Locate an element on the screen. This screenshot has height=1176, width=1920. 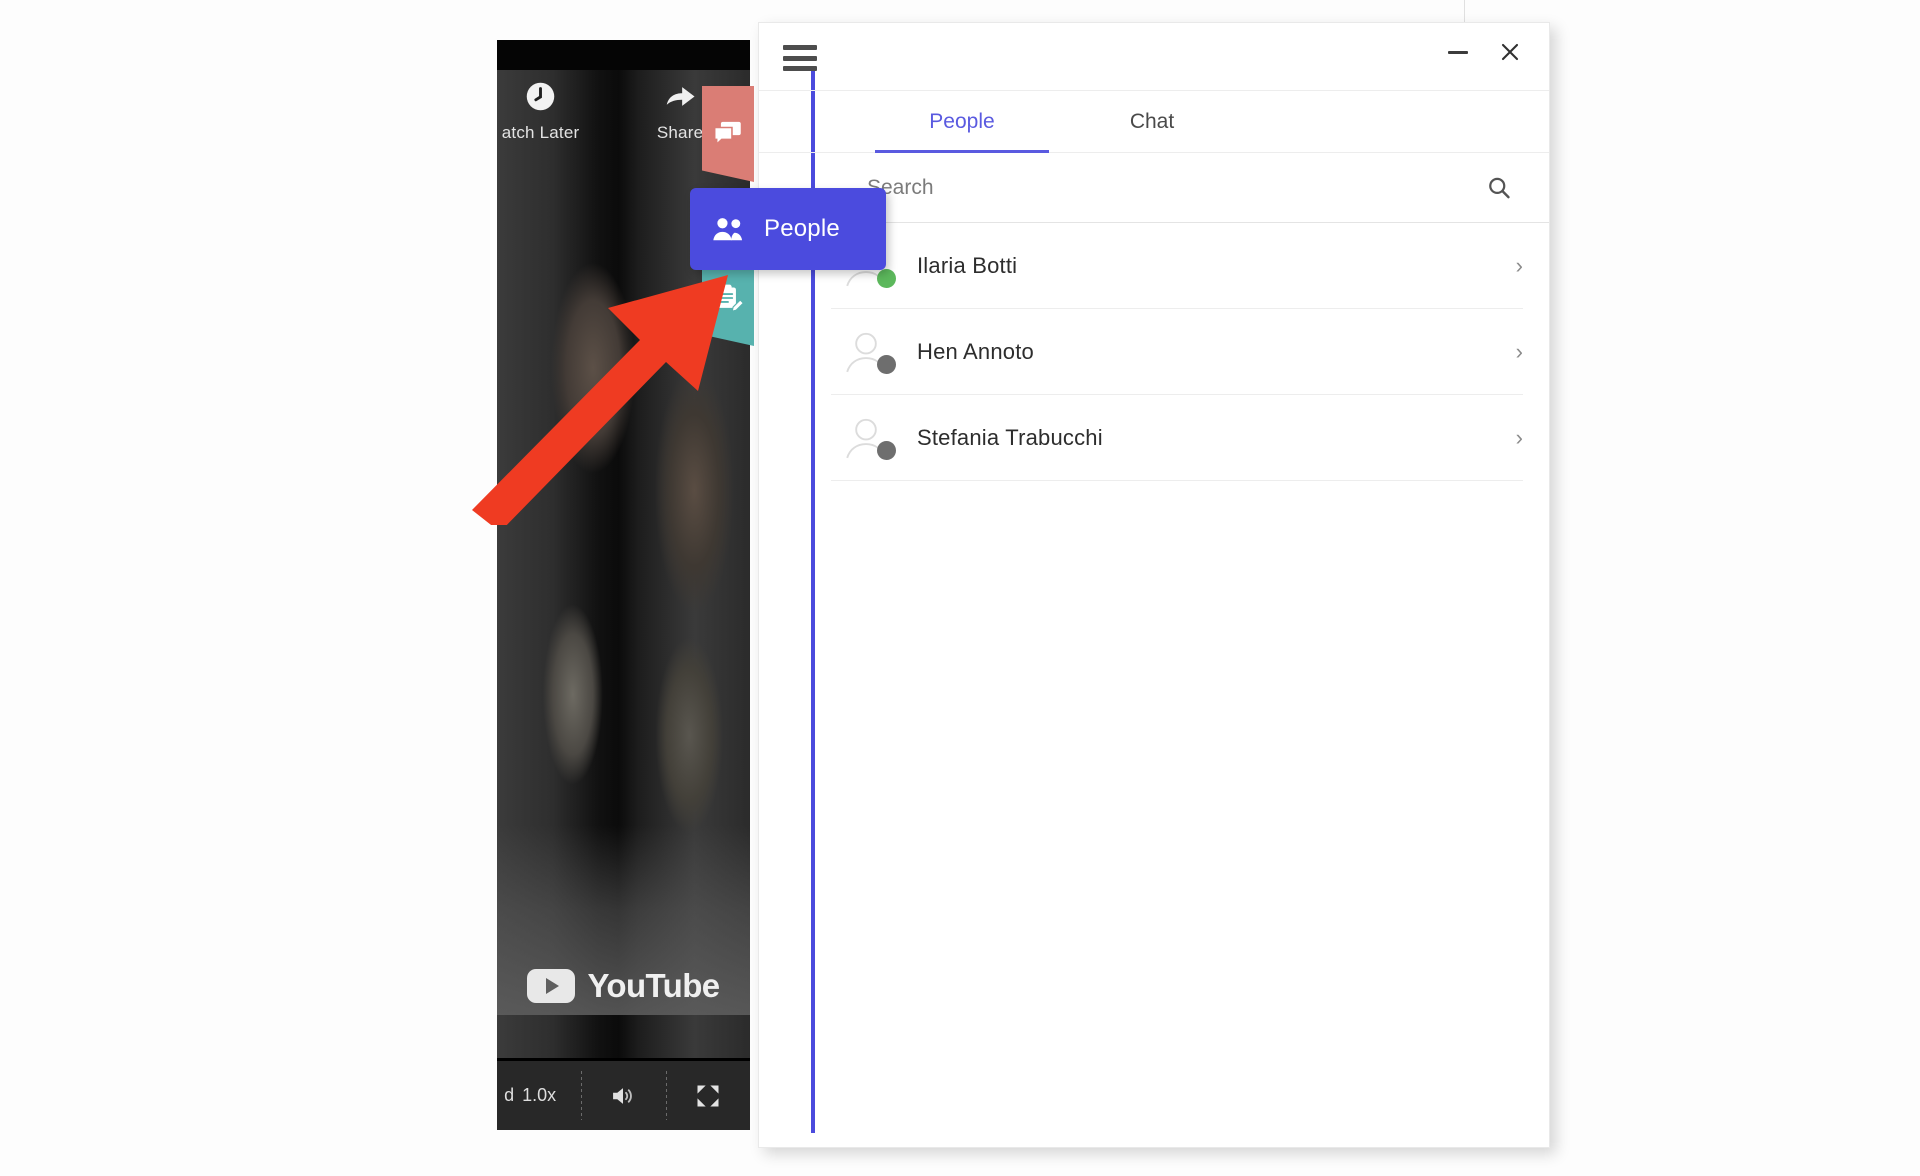
volume-icon is located at coordinates (623, 1095).